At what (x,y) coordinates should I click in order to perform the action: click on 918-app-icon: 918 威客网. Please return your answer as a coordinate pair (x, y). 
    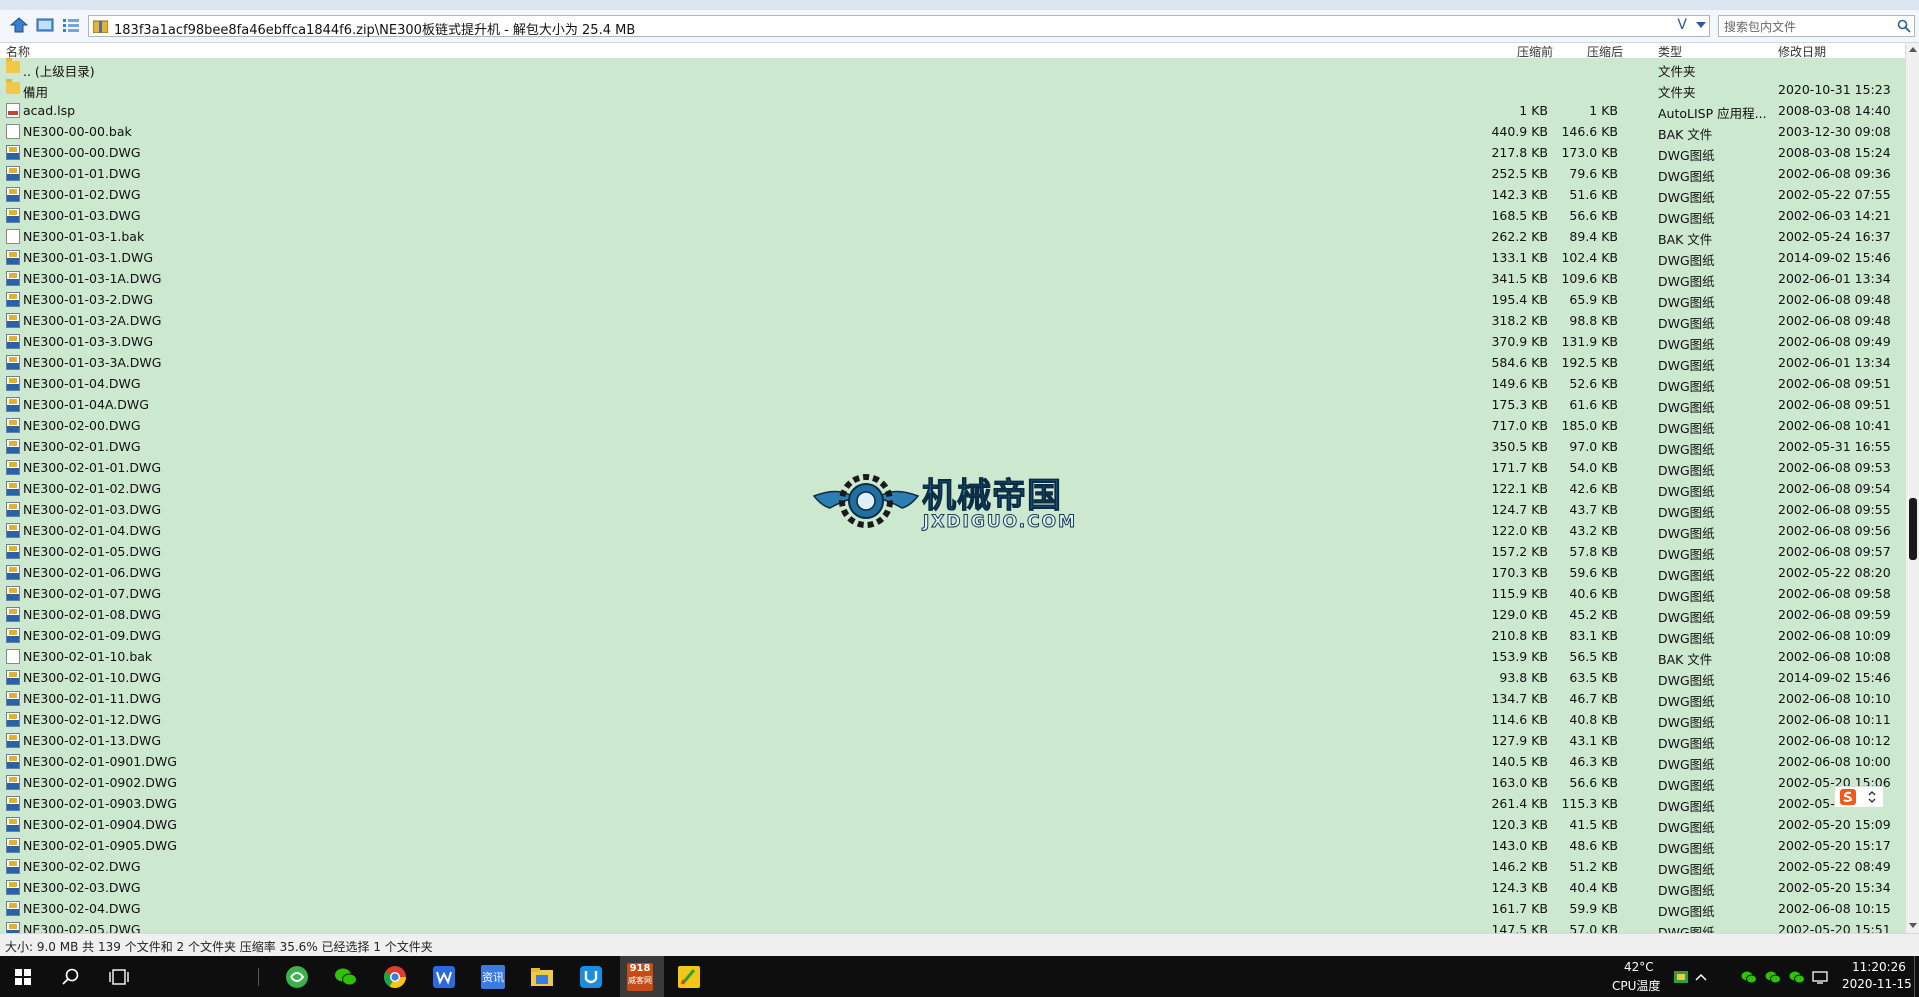
    Looking at the image, I should click on (640, 977).